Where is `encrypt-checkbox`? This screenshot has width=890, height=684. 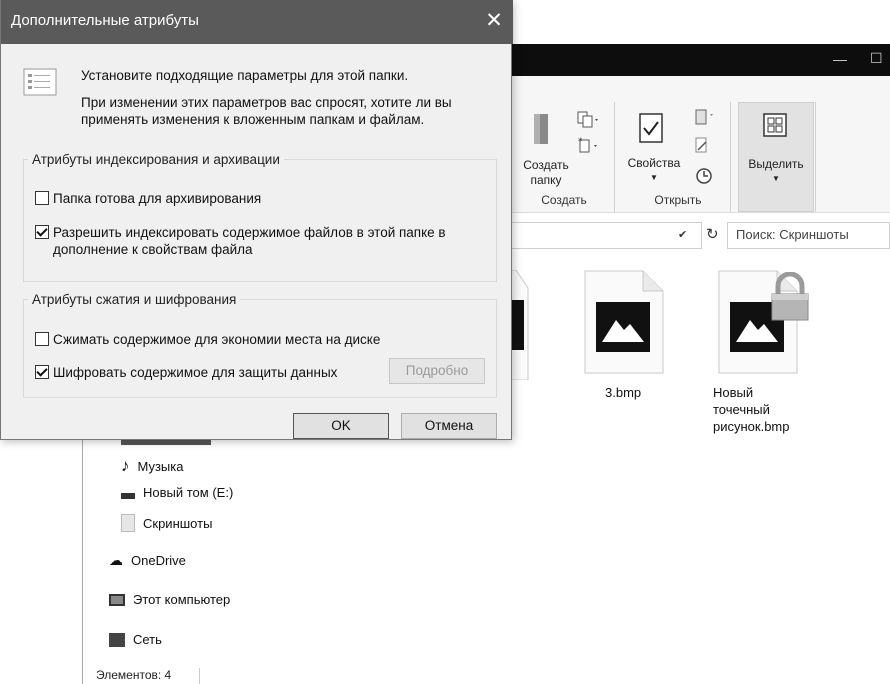
encrypt-checkbox is located at coordinates (42, 372).